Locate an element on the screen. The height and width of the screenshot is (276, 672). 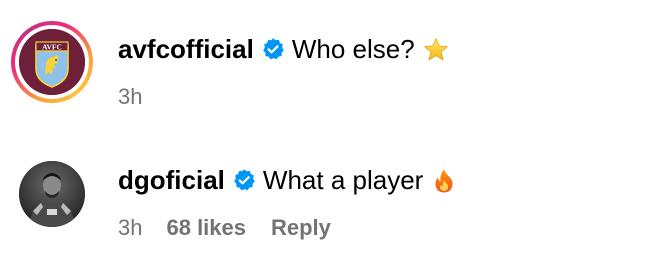
avatar-ring-gap: AVFC is located at coordinates (52, 62).